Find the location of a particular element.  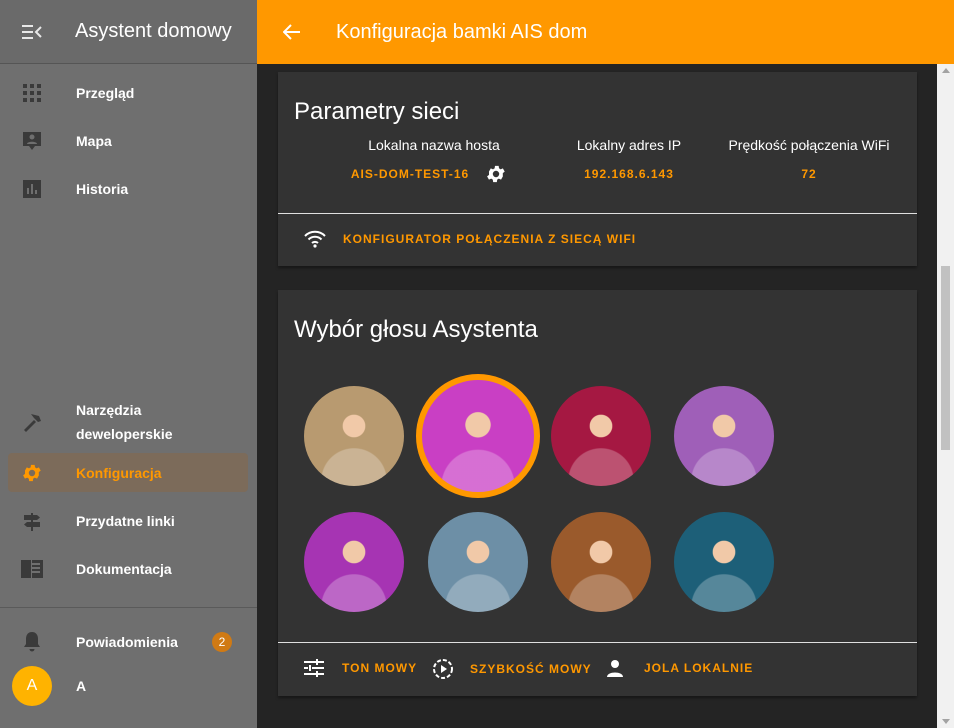

scroll-up-arrow is located at coordinates (946, 70).